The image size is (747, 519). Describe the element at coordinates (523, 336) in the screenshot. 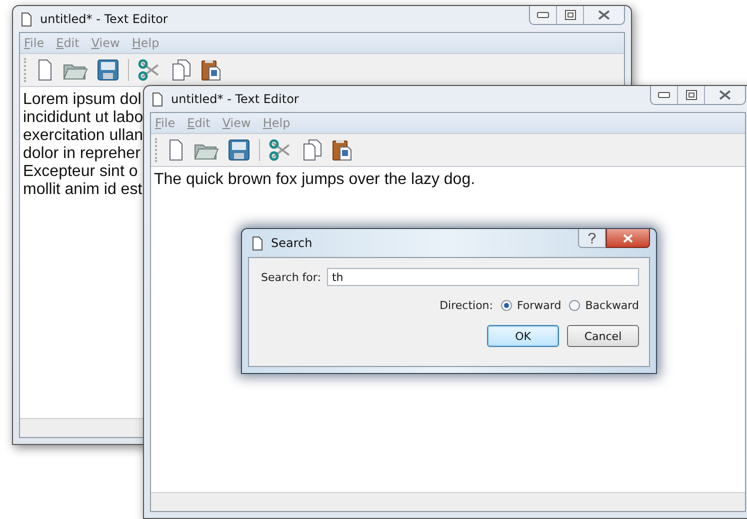

I see `dialog-button: OK` at that location.